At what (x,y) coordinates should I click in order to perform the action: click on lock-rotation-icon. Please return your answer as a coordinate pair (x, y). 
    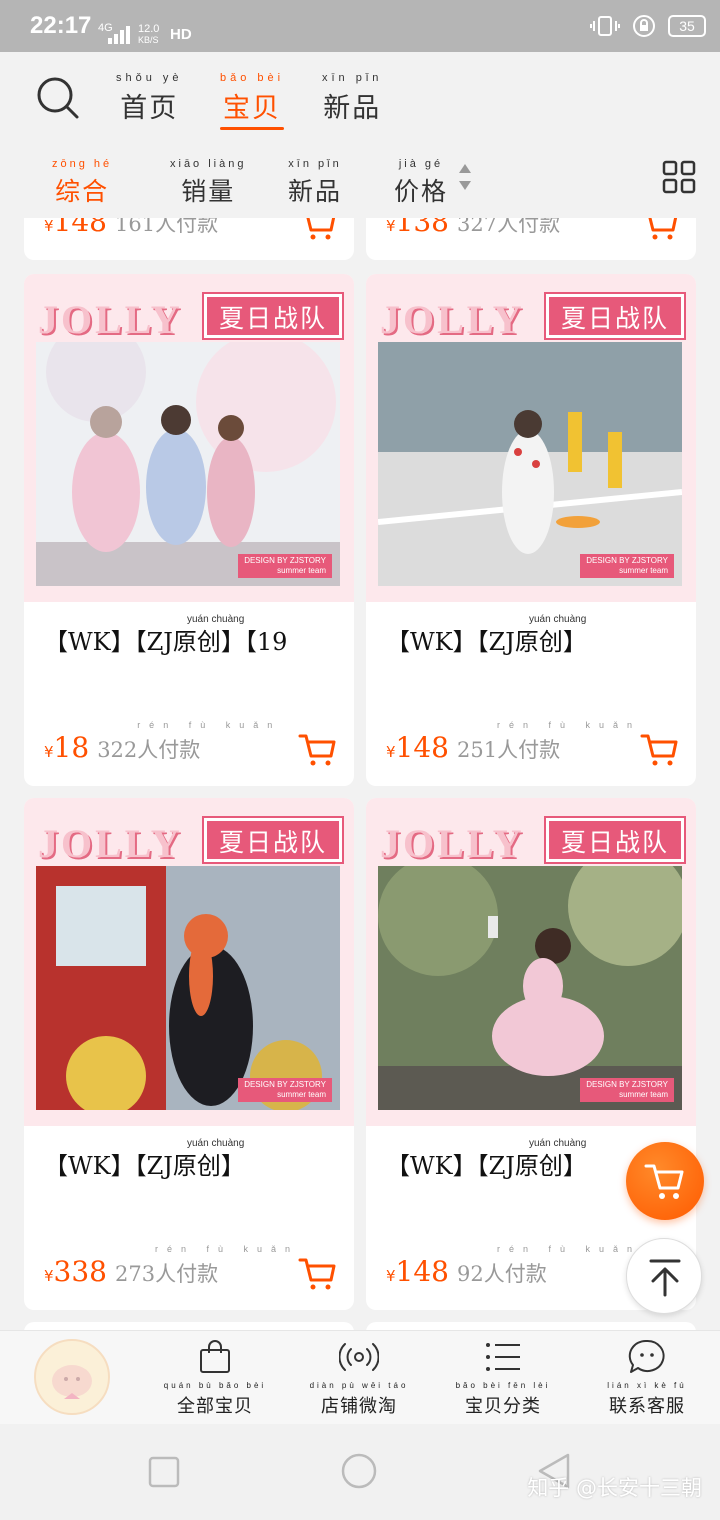
    Looking at the image, I should click on (644, 26).